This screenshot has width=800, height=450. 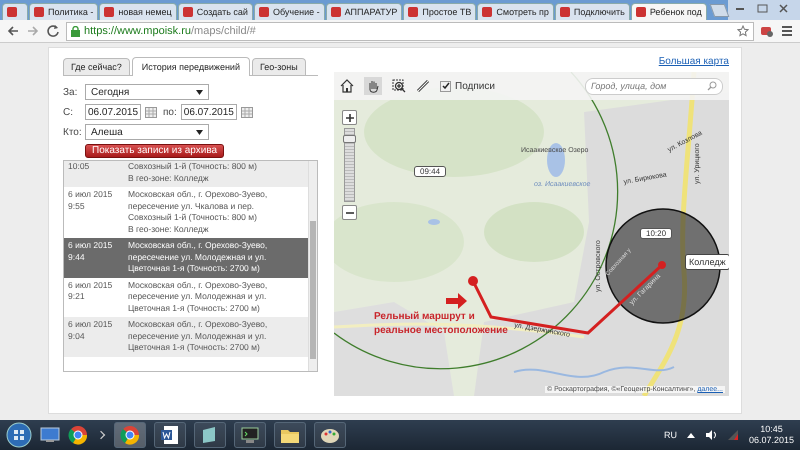 What do you see at coordinates (670, 435) in the screenshot?
I see `language-indicator: RU` at bounding box center [670, 435].